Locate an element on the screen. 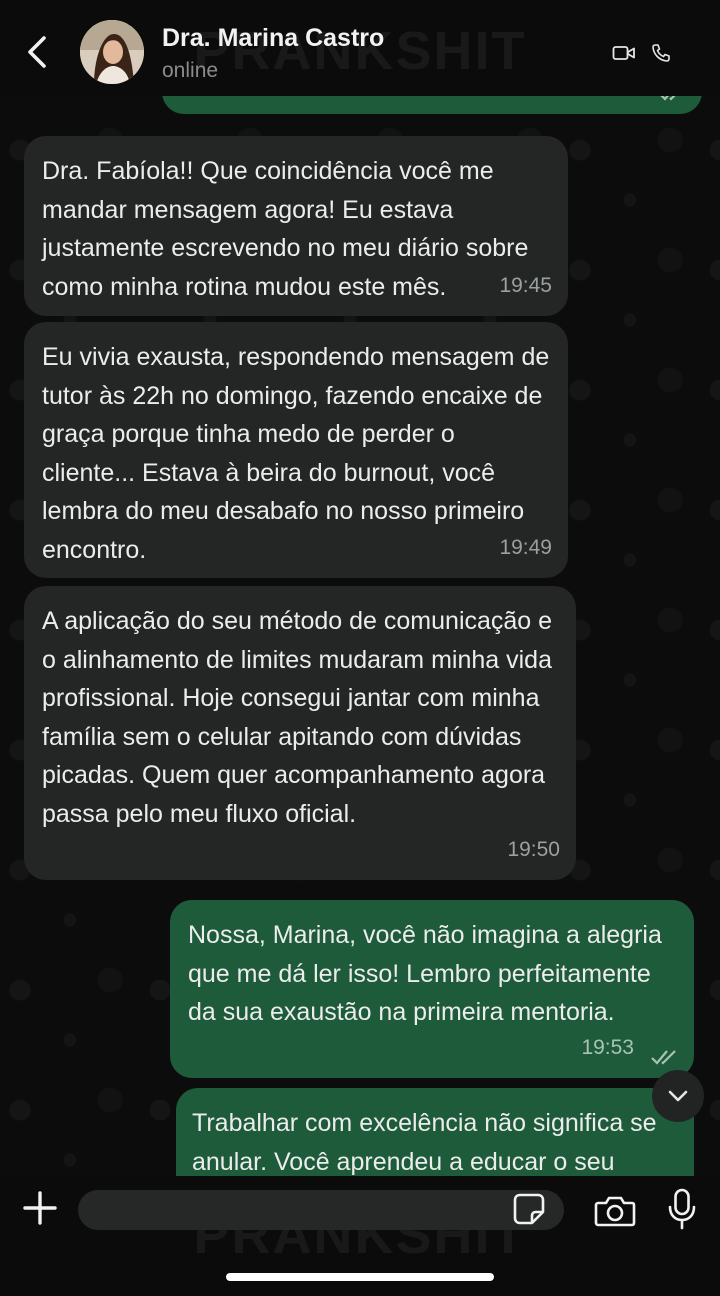 Image resolution: width=720 pixels, height=1296 pixels. avatar-portrait is located at coordinates (112, 52).